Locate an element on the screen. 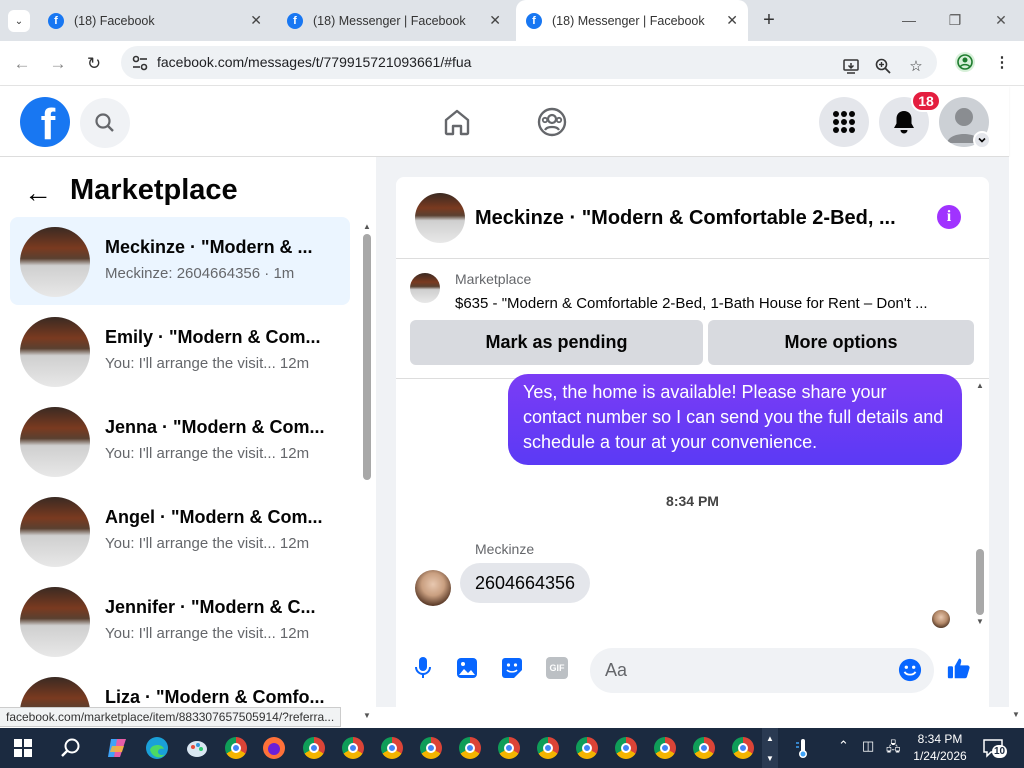  notification-center-icon: 10 is located at coordinates (995, 748).